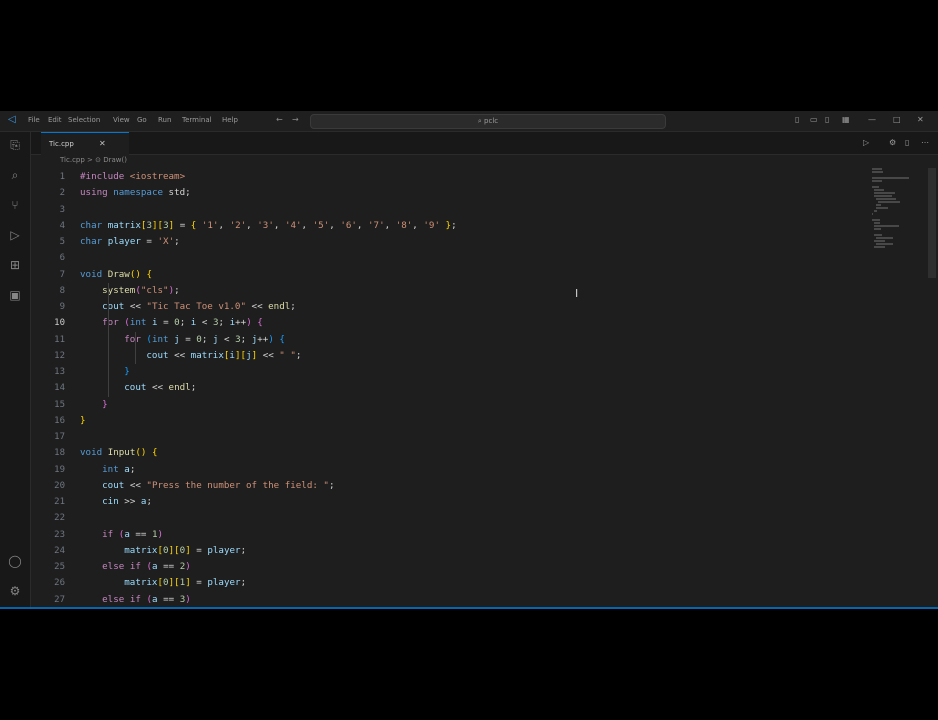 This screenshot has width=938, height=720. I want to click on more-actions-icon: ⋯, so click(925, 142).